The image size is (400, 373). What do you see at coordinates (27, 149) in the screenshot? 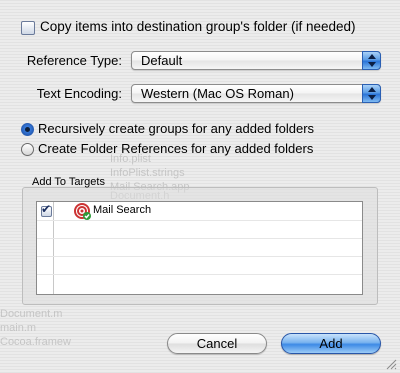
I see `folder-references-radio` at bounding box center [27, 149].